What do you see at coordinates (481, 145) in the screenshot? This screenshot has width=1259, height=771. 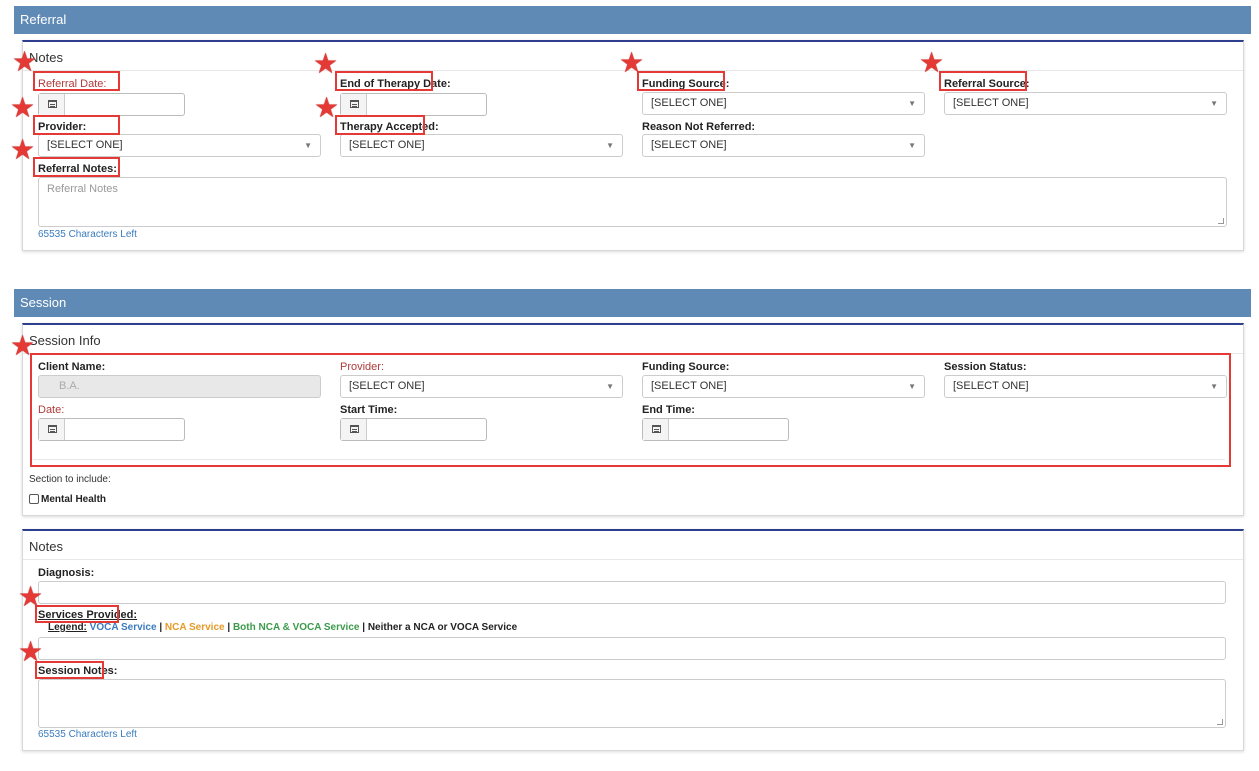 I see `therapy-accepted-select: [SELECT ONE] ▼` at bounding box center [481, 145].